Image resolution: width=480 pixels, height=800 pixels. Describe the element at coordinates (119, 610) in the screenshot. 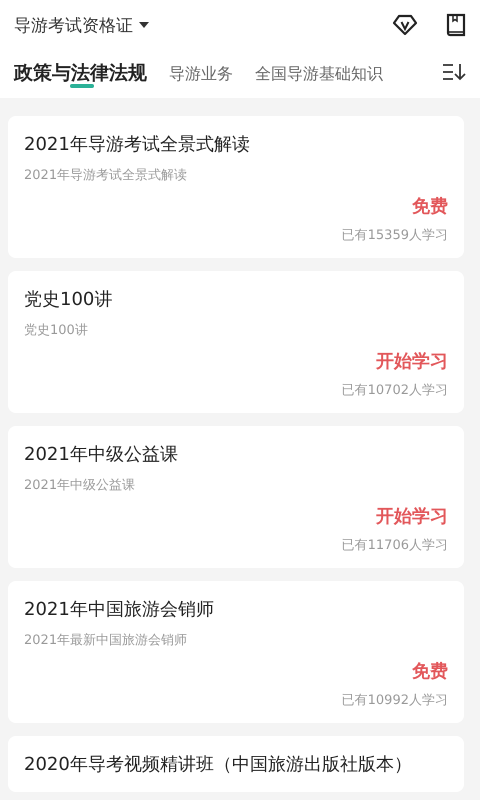

I see `course-title: 2021年中国旅游会销师` at that location.